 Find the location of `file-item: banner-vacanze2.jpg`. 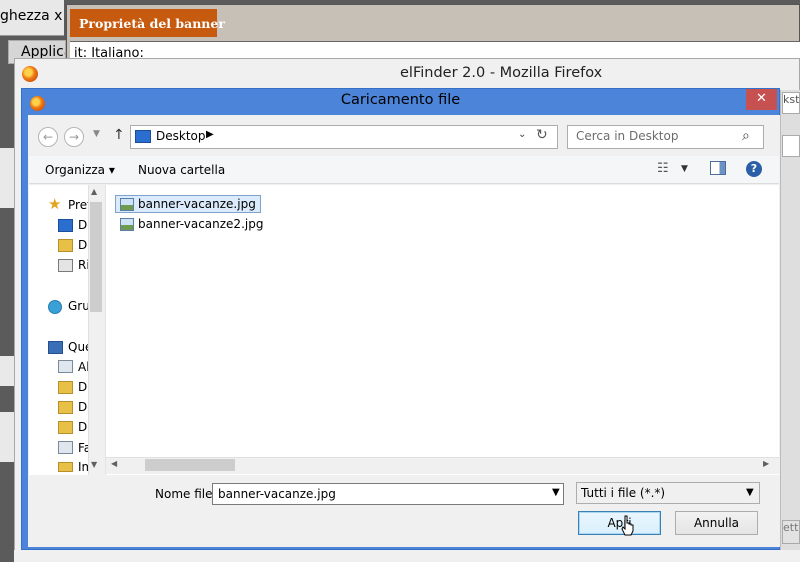

file-item: banner-vacanze2.jpg is located at coordinates (191, 225).